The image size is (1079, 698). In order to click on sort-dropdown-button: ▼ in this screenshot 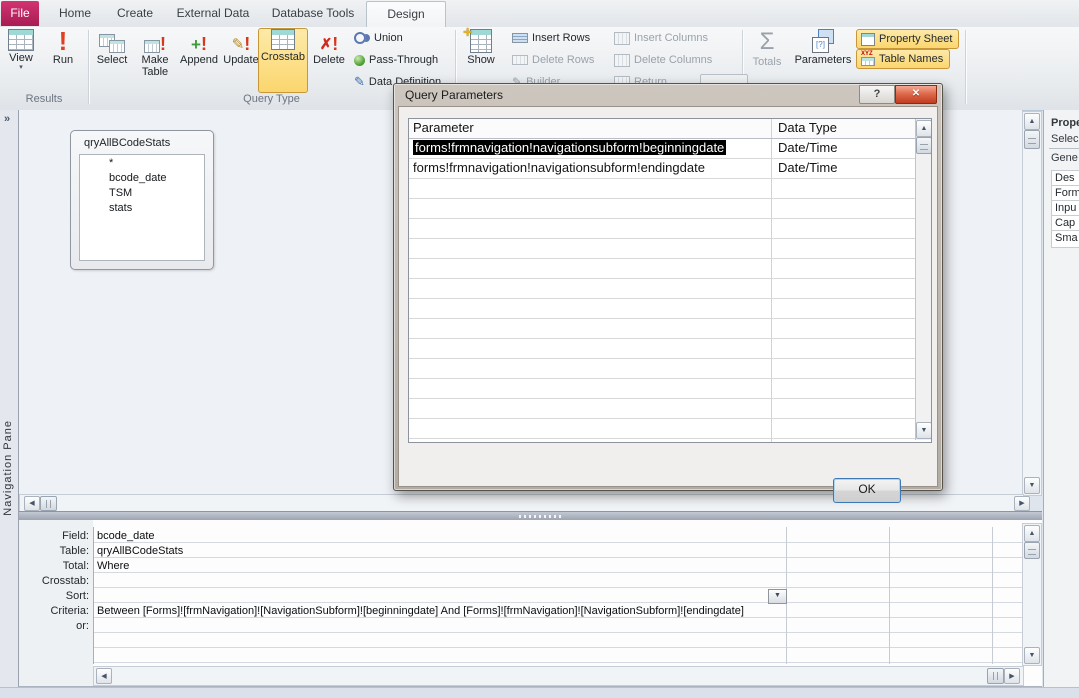, I will do `click(777, 596)`.